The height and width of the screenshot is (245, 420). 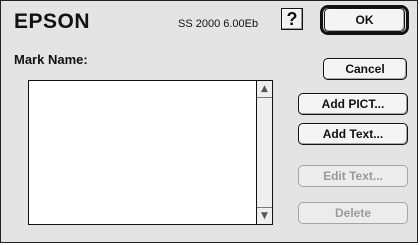 I want to click on ok-button-label: OK, so click(x=364, y=20).